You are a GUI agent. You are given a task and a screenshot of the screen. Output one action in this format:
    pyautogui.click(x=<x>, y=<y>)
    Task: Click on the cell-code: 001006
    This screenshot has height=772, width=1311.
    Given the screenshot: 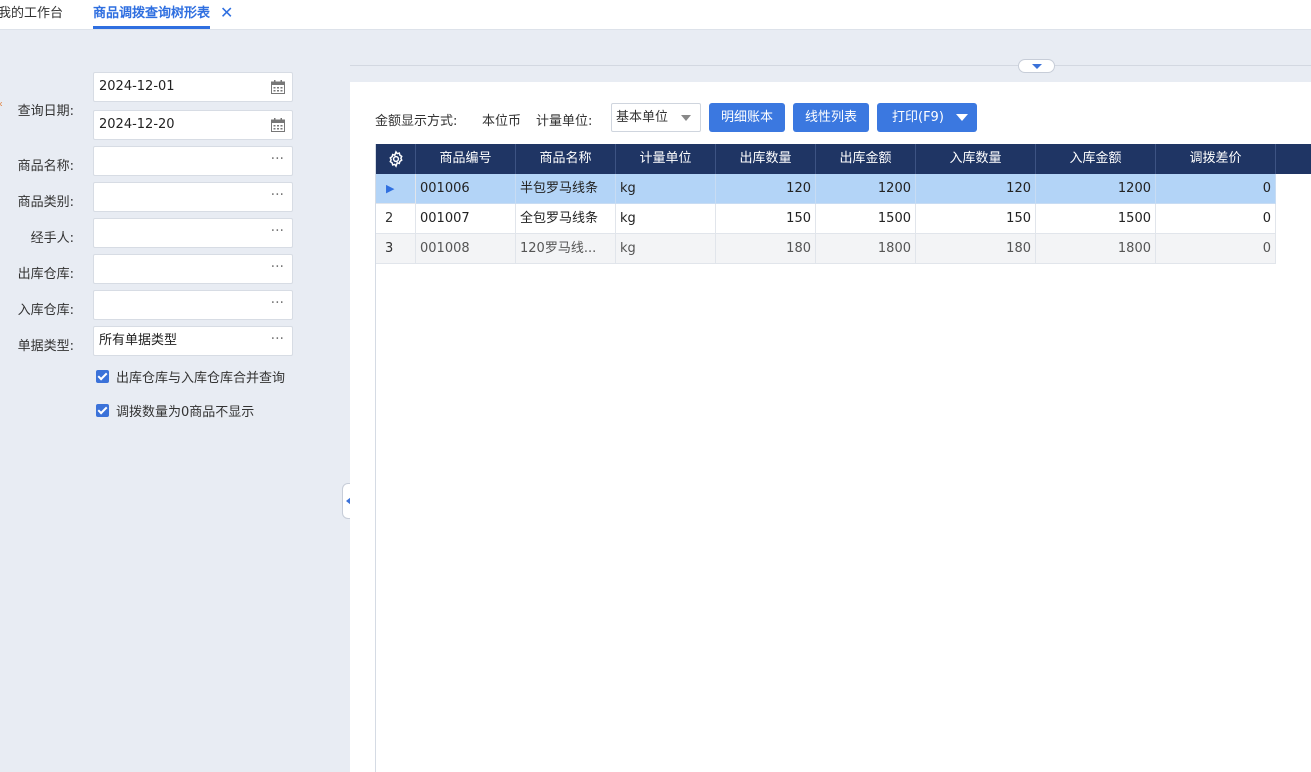 What is the action you would take?
    pyautogui.click(x=466, y=189)
    